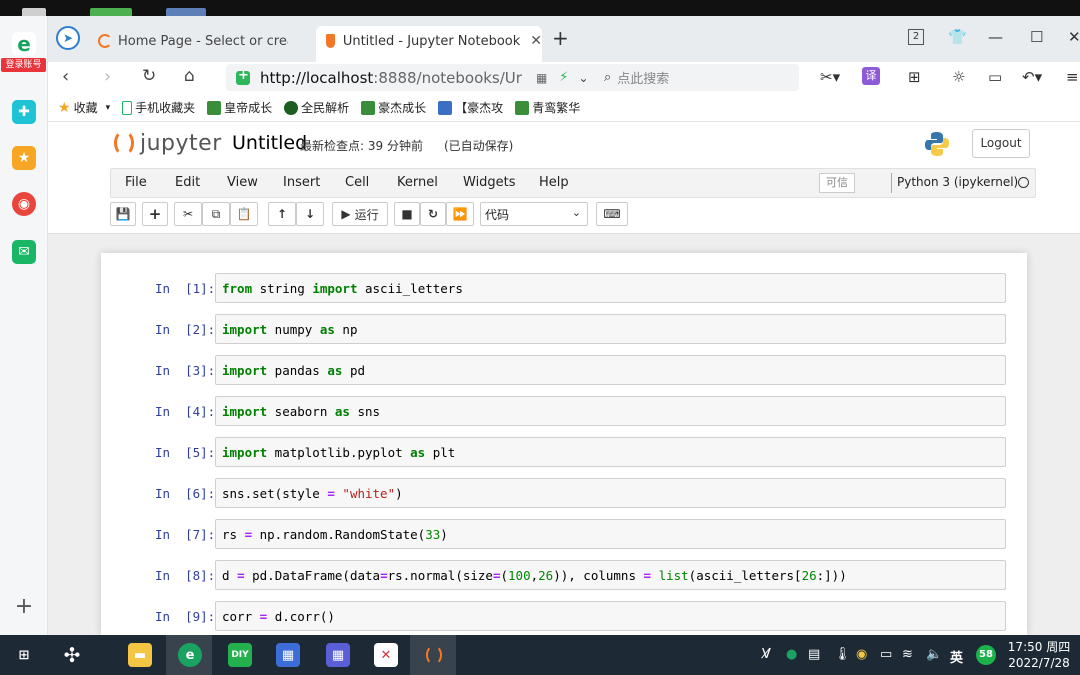 Image resolution: width=1080 pixels, height=675 pixels. I want to click on cell-code: rs = np.random.RandomState(33), so click(610, 534).